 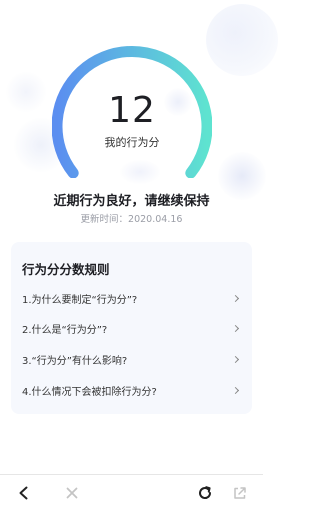 I want to click on close-icon, so click(x=72, y=493).